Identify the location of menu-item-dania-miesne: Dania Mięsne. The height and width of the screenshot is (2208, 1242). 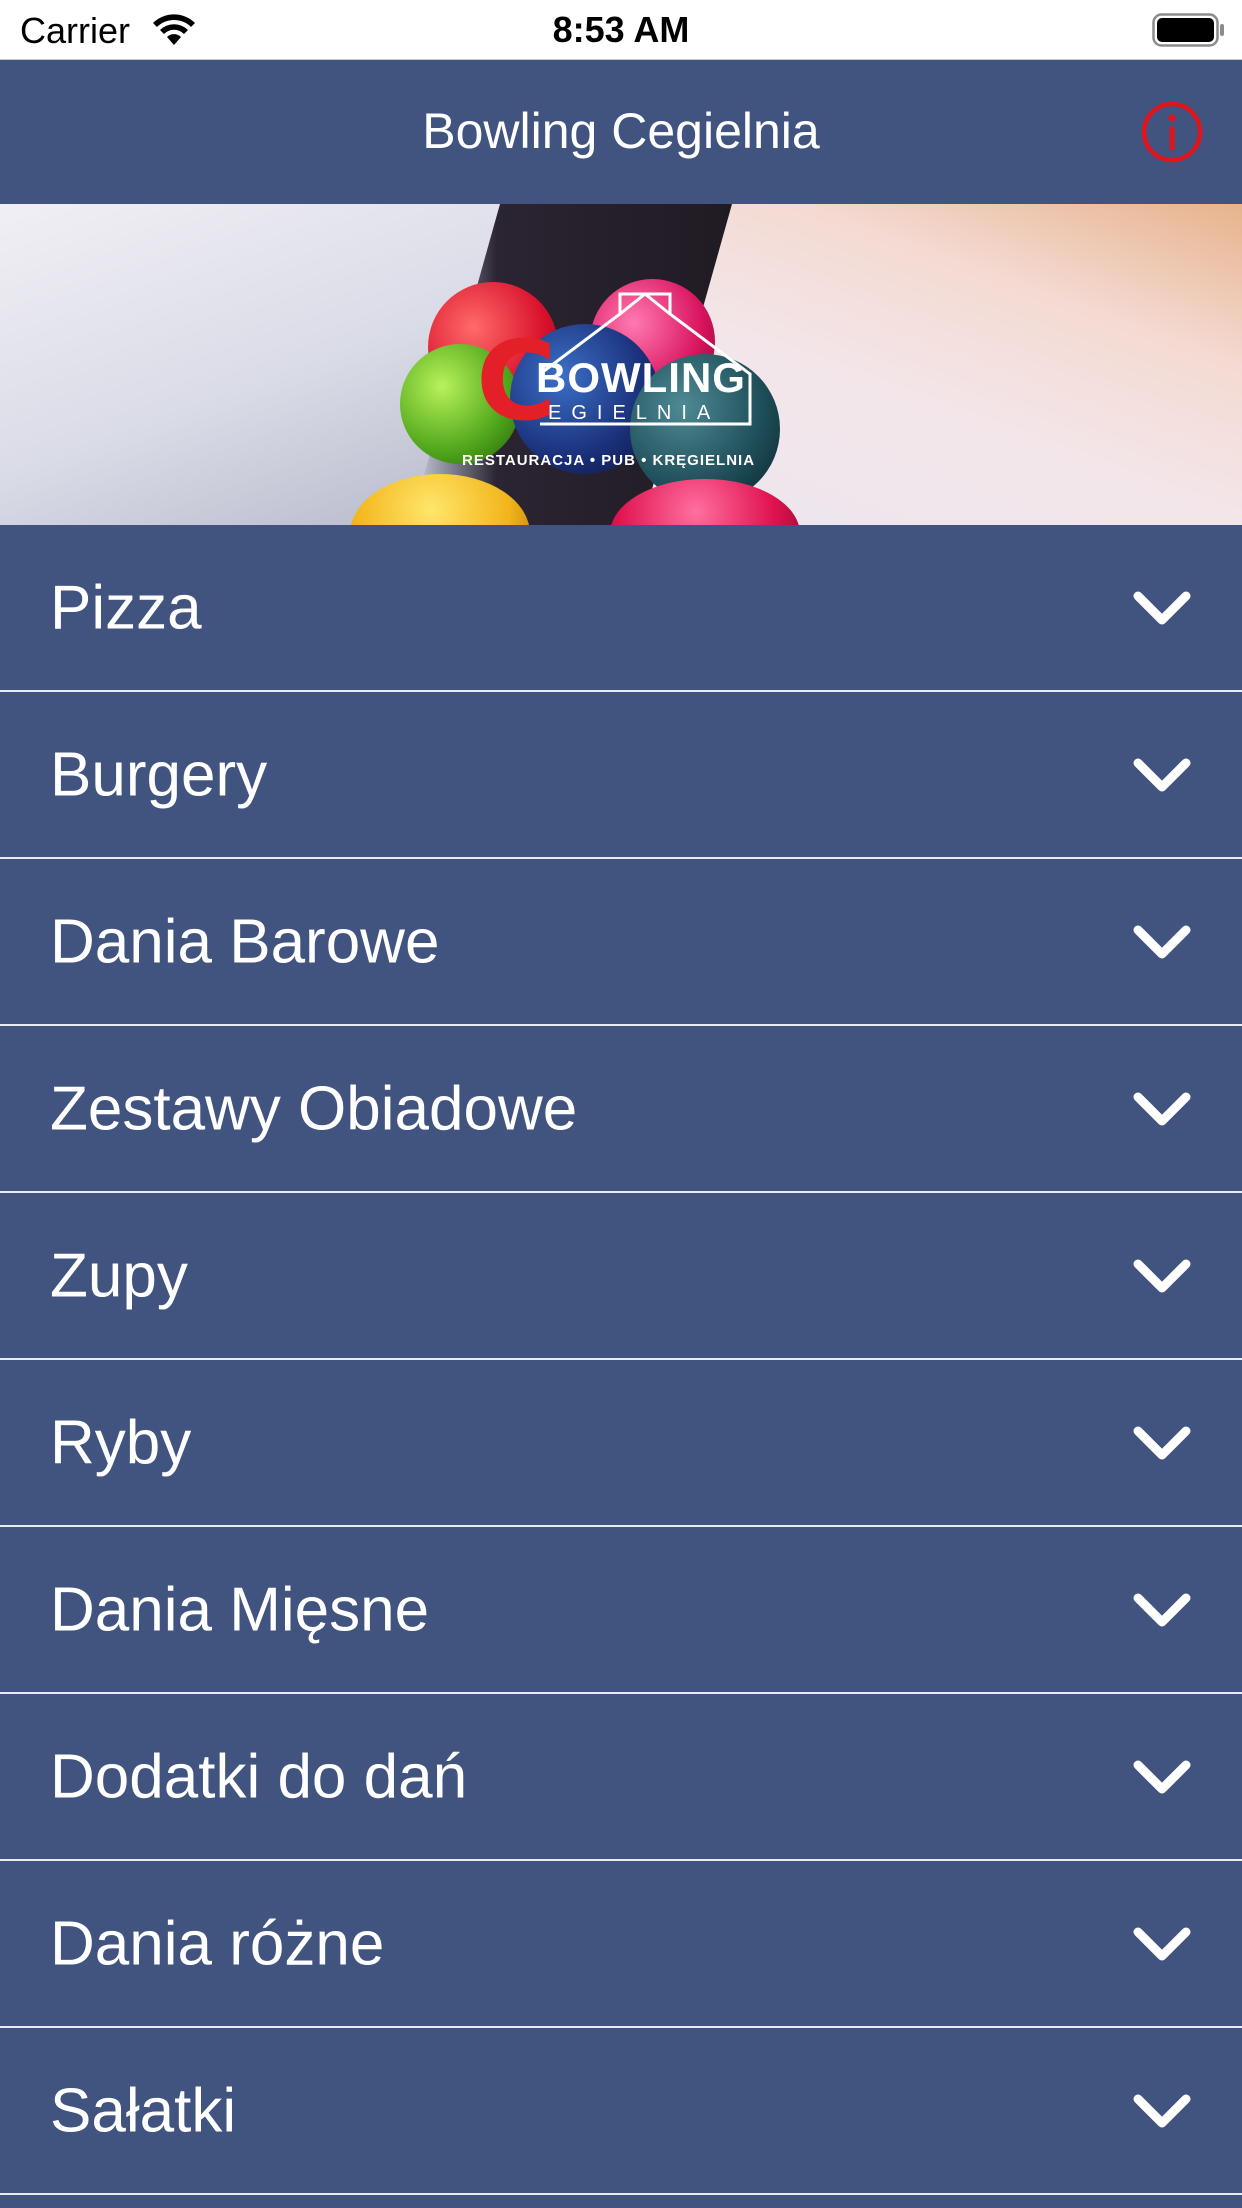
(621, 1610).